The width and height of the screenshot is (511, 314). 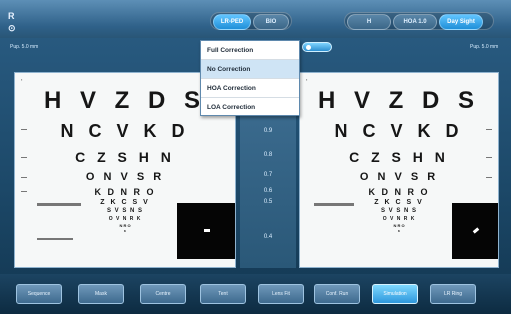 I want to click on left-thumbnail, so click(x=206, y=231).